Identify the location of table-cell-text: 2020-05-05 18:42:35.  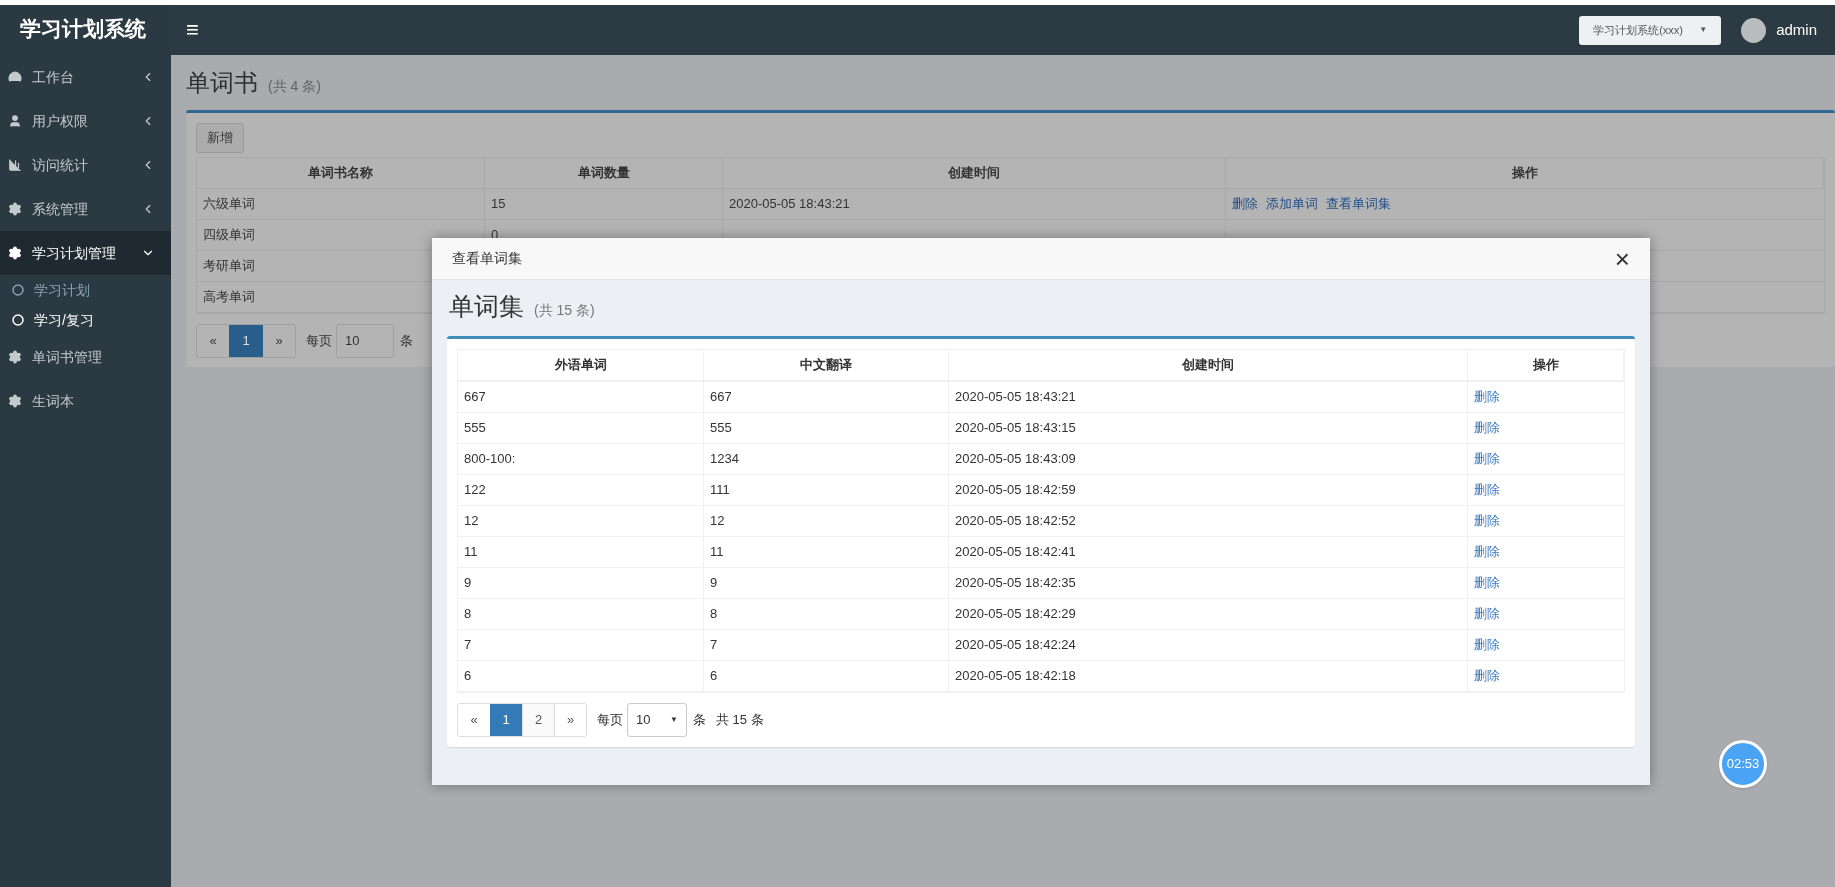
(1015, 583).